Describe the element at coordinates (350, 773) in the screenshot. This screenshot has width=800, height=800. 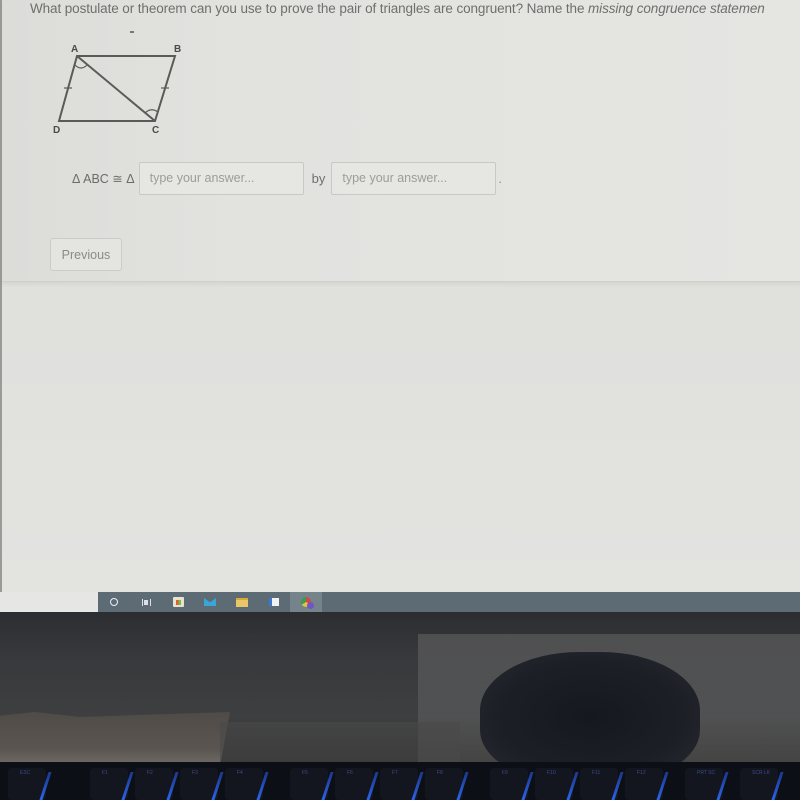
I see `key-label: F6` at that location.